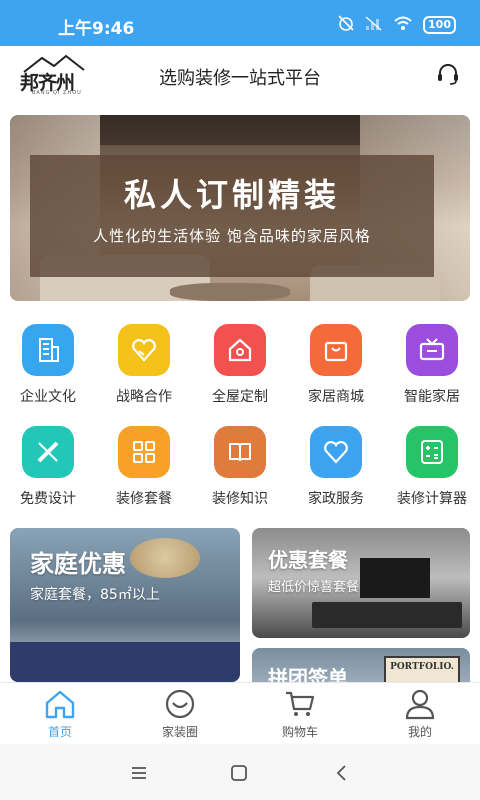 This screenshot has height=800, width=480. I want to click on grid-item-strategic-cooperation: 战略合作, so click(144, 365).